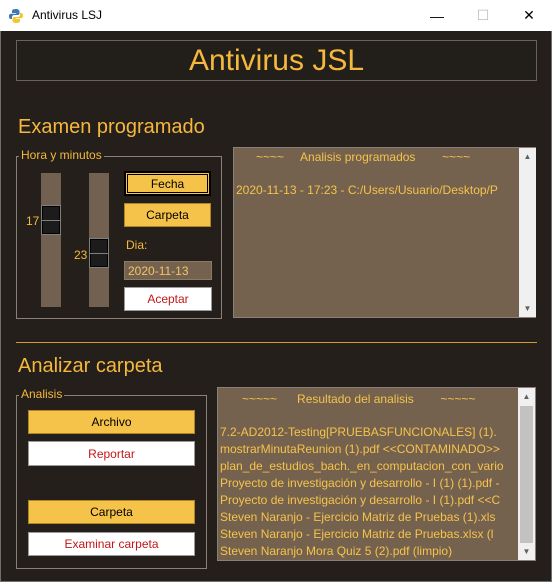 The height and width of the screenshot is (582, 552). I want to click on report-button: Reportar, so click(111, 453).